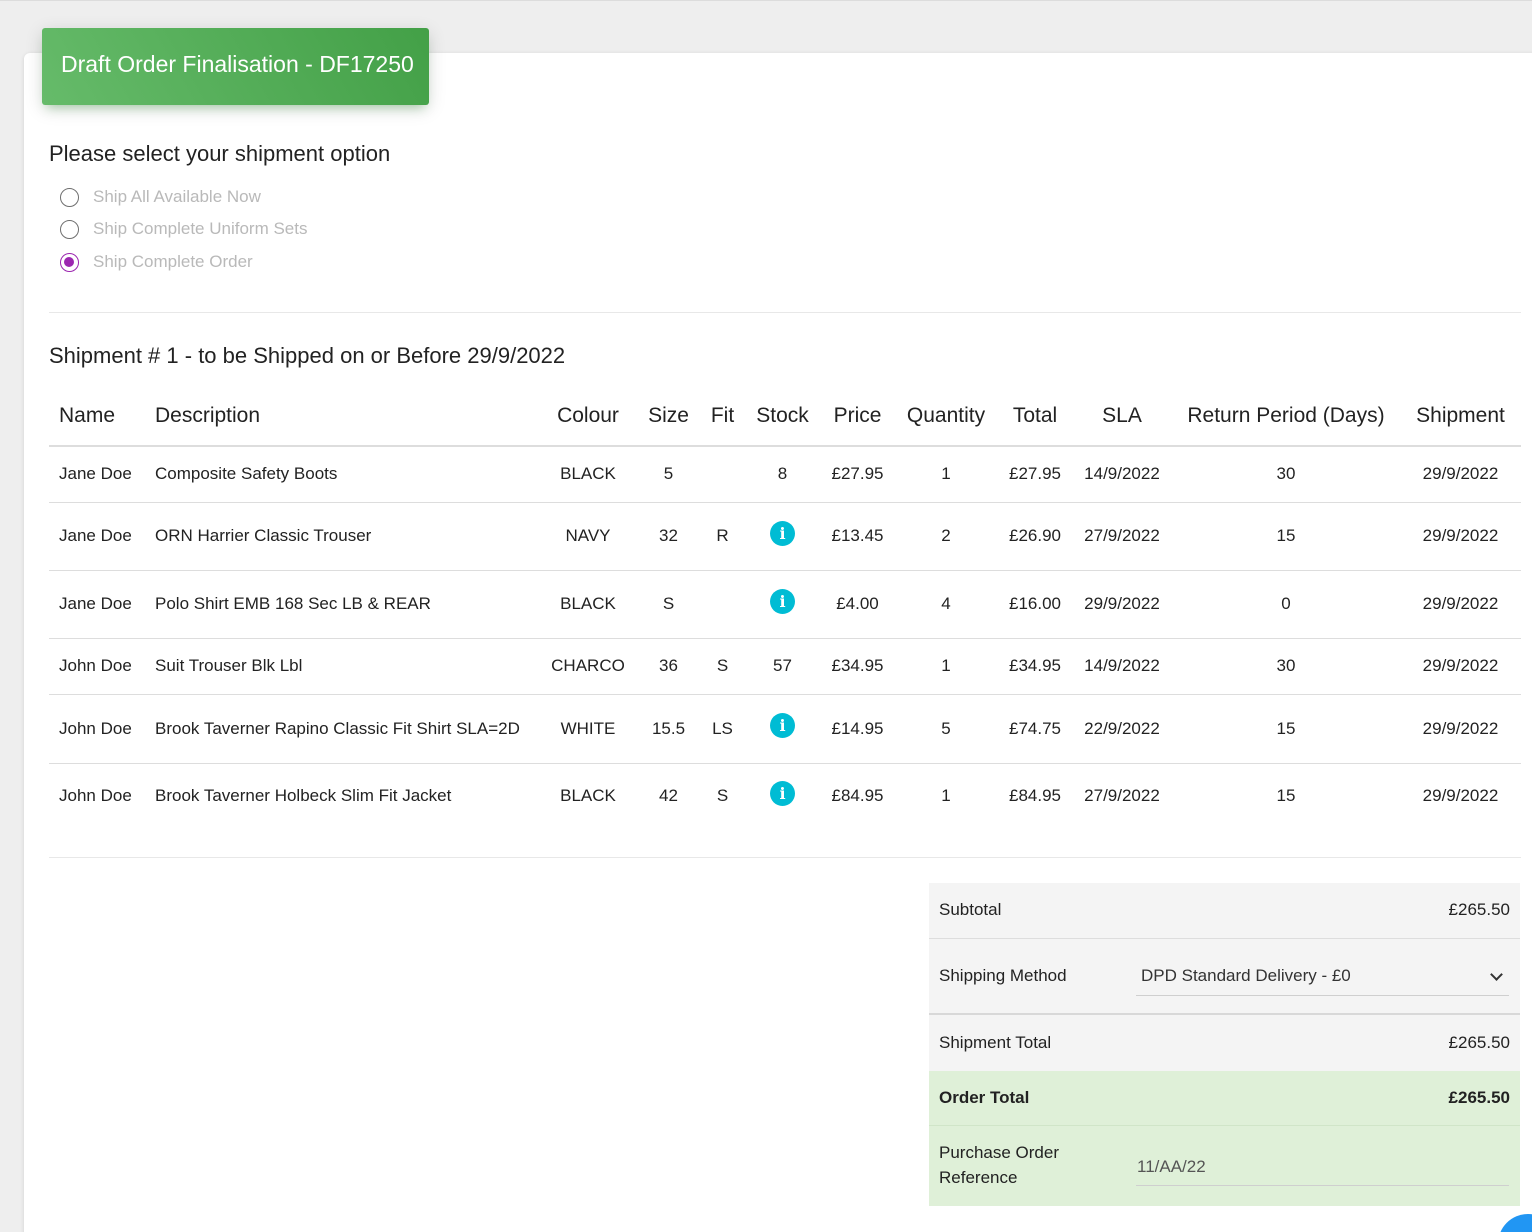 This screenshot has width=1532, height=1232. I want to click on cell-description: Composite Safety Boots, so click(342, 474).